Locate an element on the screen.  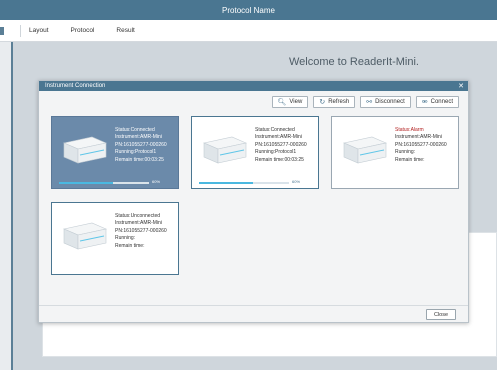
menu-bar: Layout Protocol Result is located at coordinates (248, 31).